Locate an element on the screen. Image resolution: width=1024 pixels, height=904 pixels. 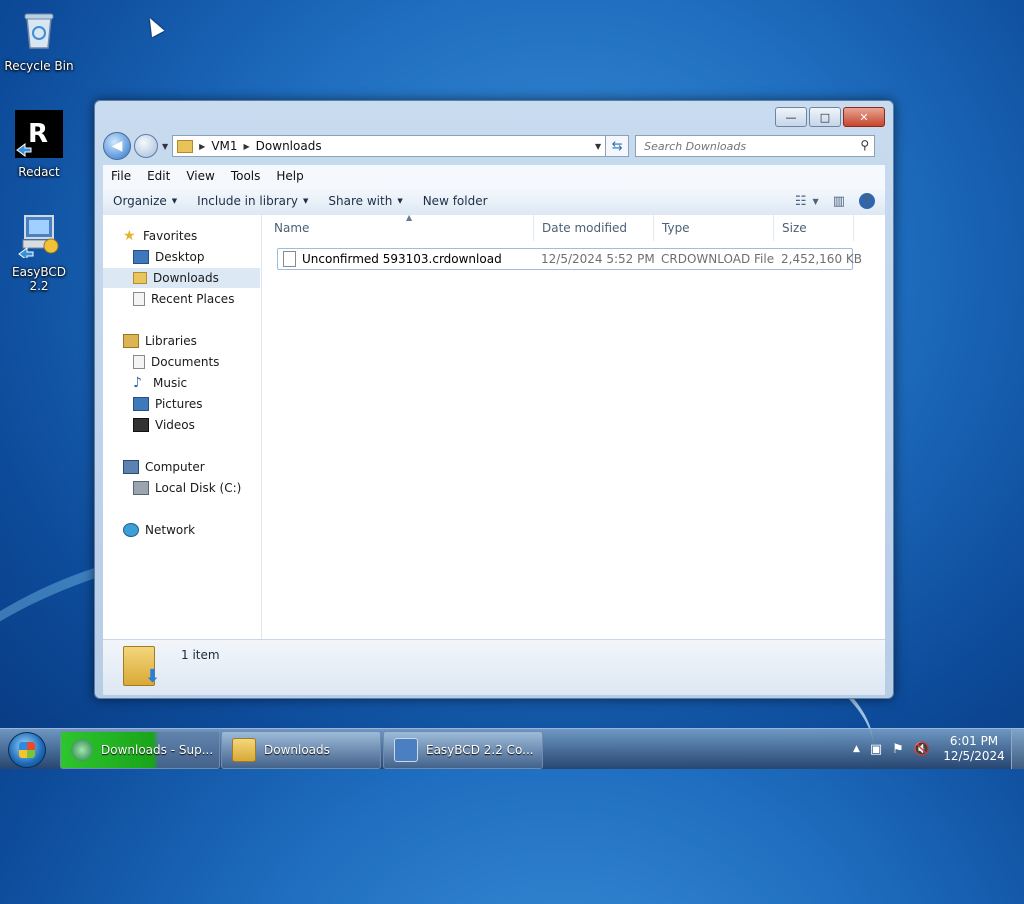
desktop-icon is located at coordinates (141, 257).